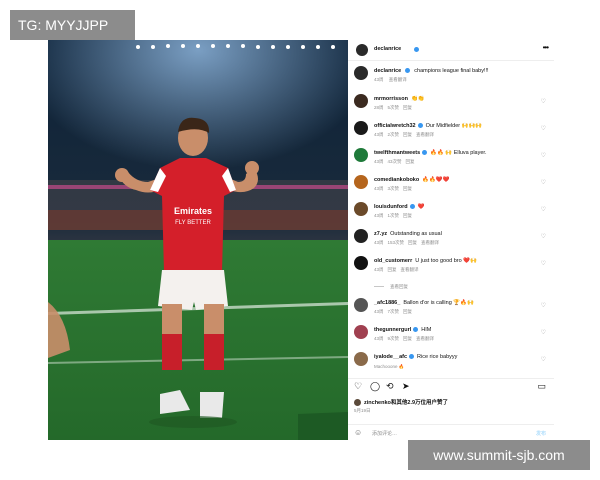  I want to click on comment-likes: 5次赞, so click(394, 107).